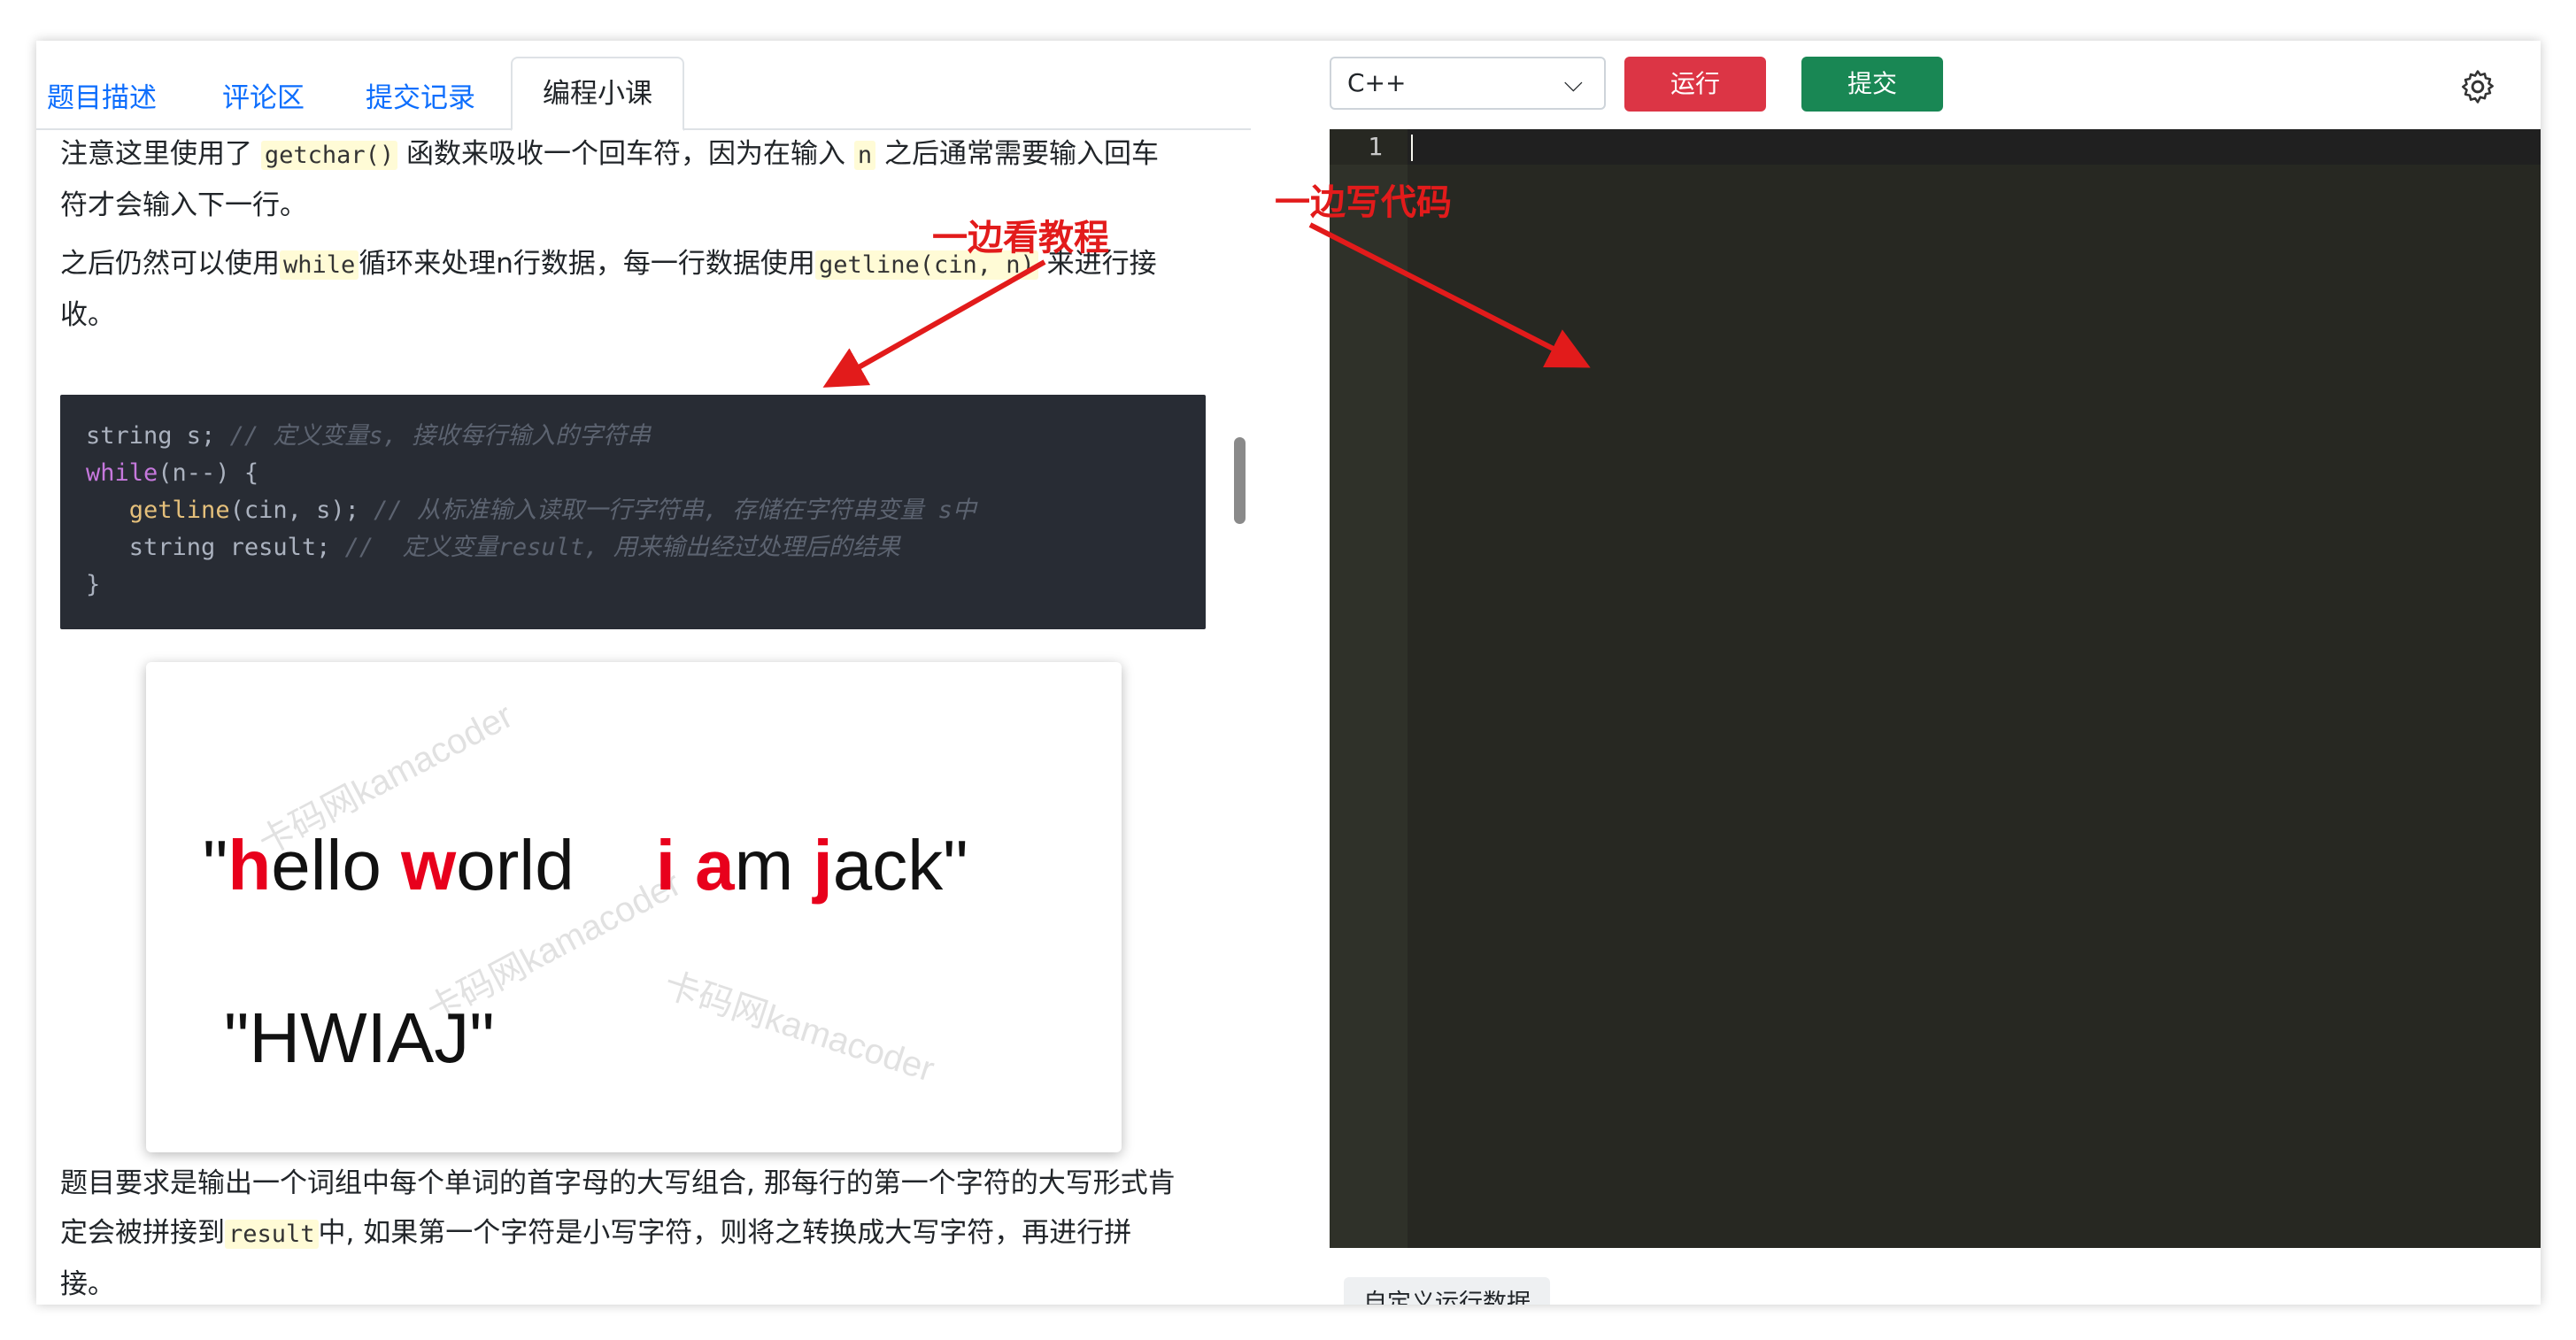  Describe the element at coordinates (597, 94) in the screenshot. I see `tab-programming-lesson: 编程小课` at that location.